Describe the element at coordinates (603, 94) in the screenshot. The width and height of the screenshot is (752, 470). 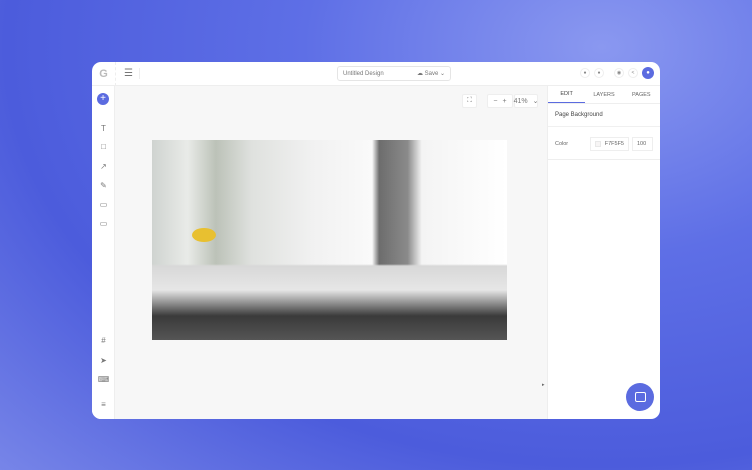
I see `tab-layers: LAYERS` at that location.